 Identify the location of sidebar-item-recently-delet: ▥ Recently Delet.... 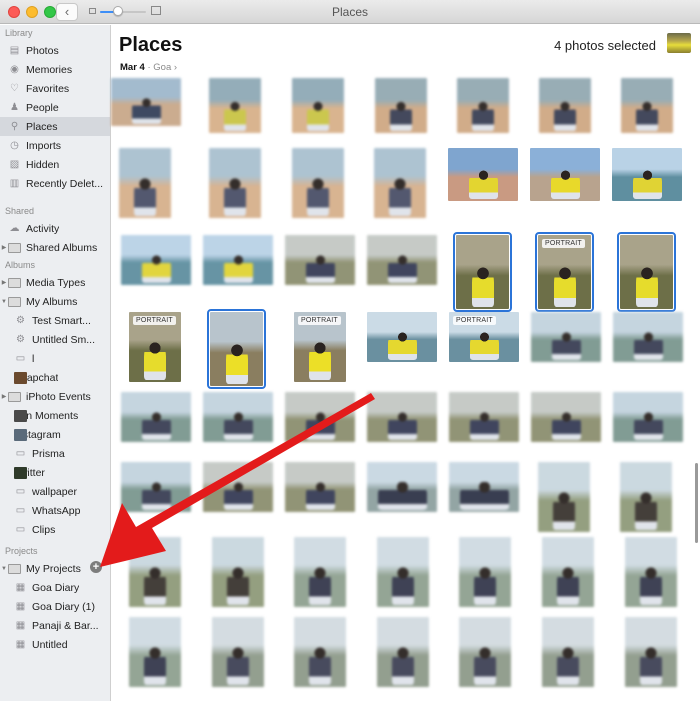
(55, 183).